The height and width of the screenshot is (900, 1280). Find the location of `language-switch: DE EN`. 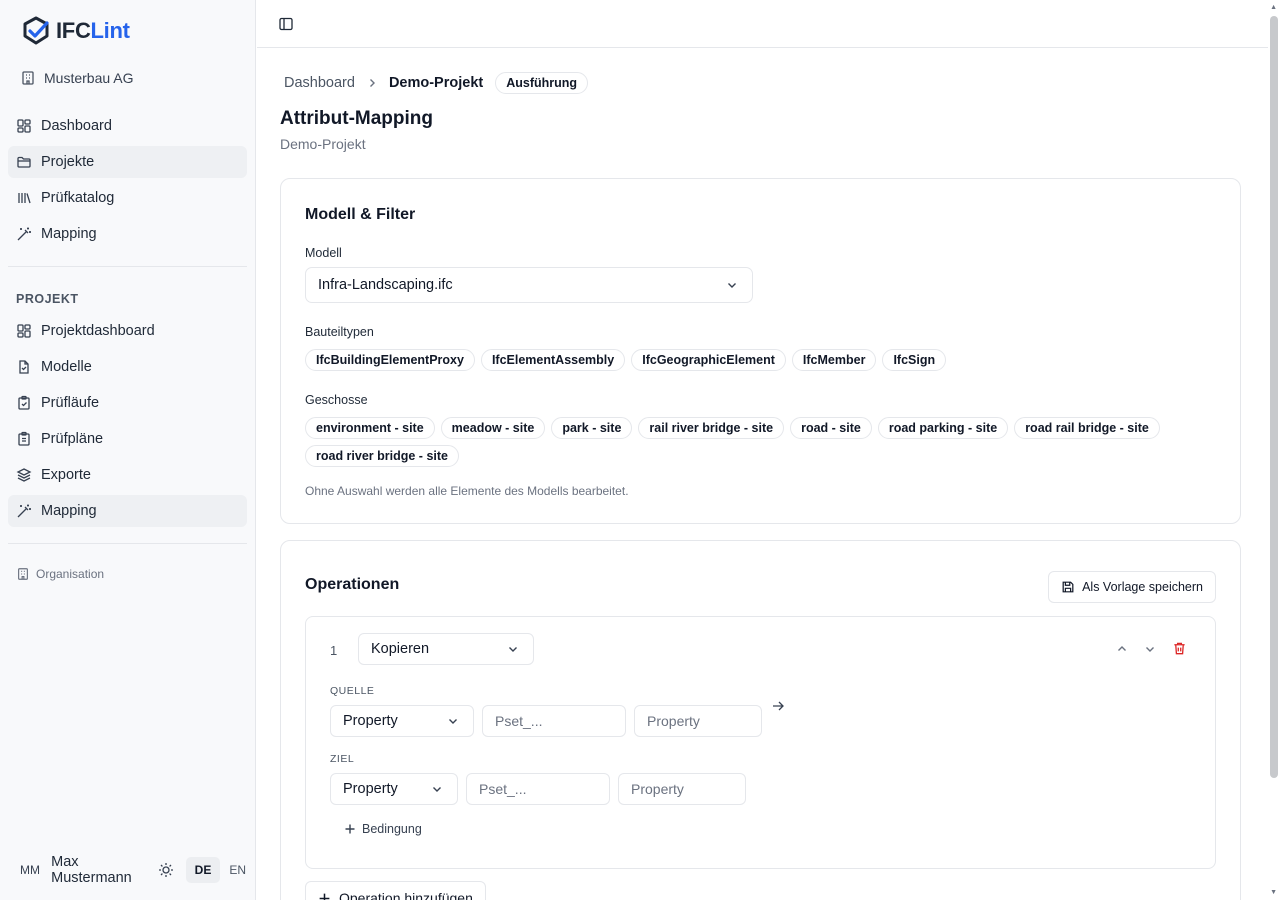

language-switch: DE EN is located at coordinates (220, 870).